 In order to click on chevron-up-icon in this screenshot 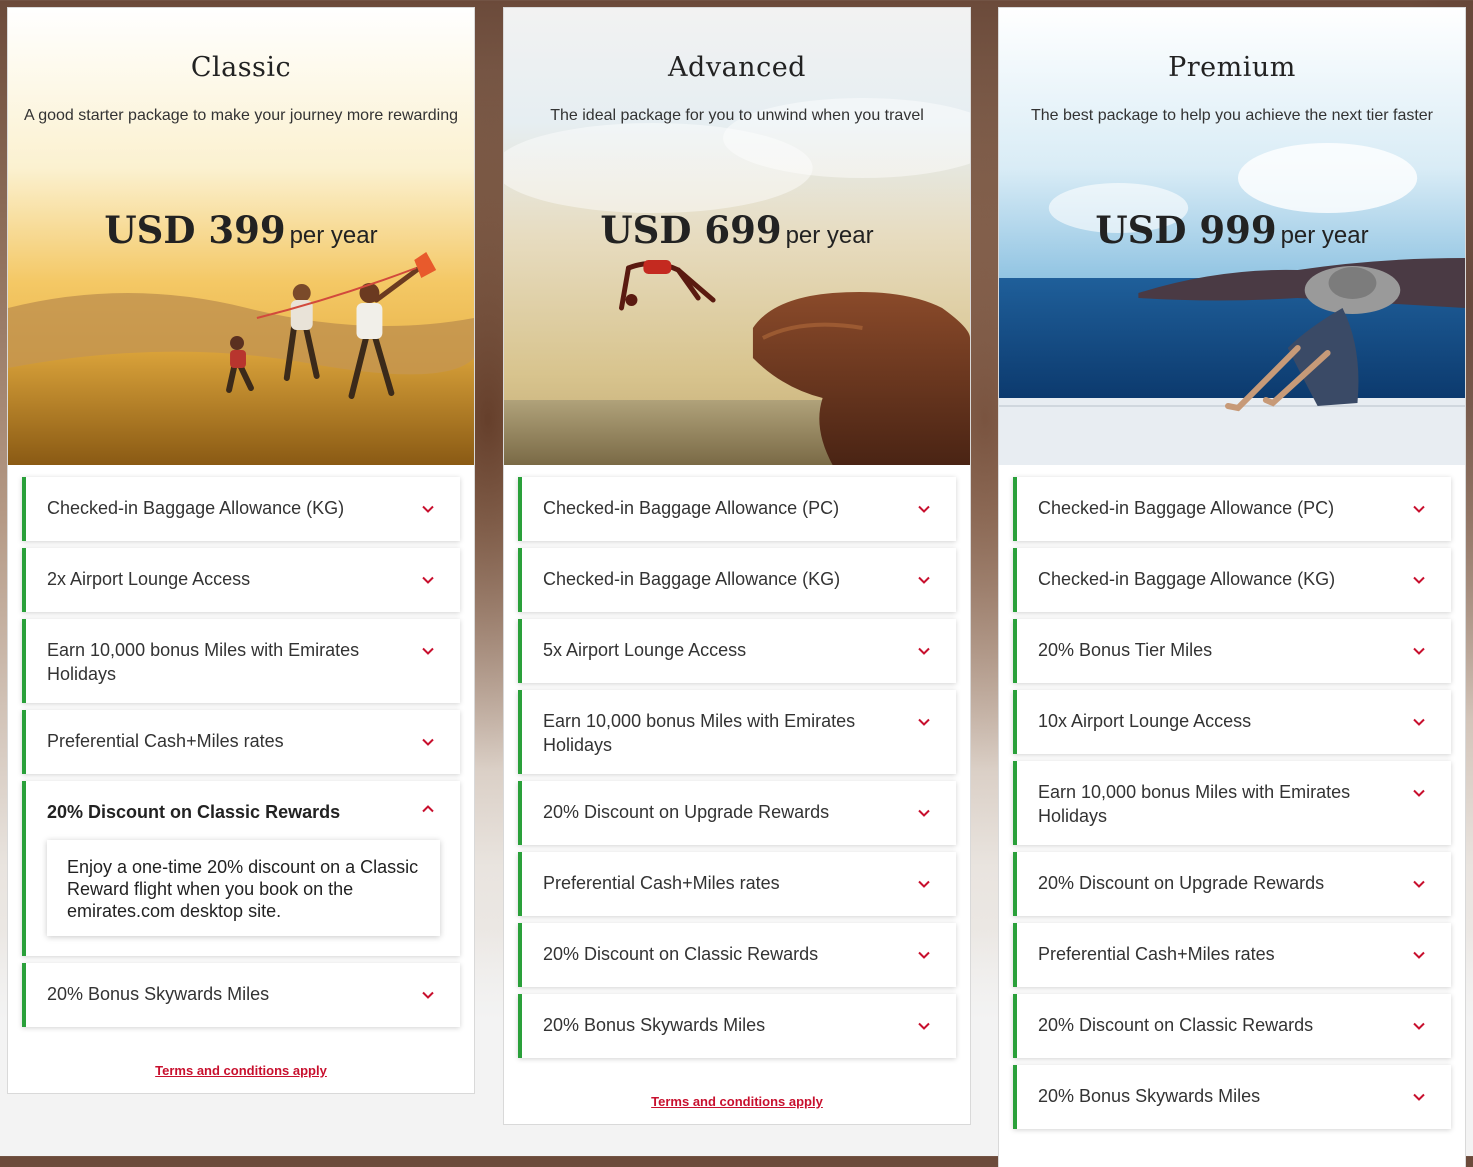, I will do `click(428, 809)`.